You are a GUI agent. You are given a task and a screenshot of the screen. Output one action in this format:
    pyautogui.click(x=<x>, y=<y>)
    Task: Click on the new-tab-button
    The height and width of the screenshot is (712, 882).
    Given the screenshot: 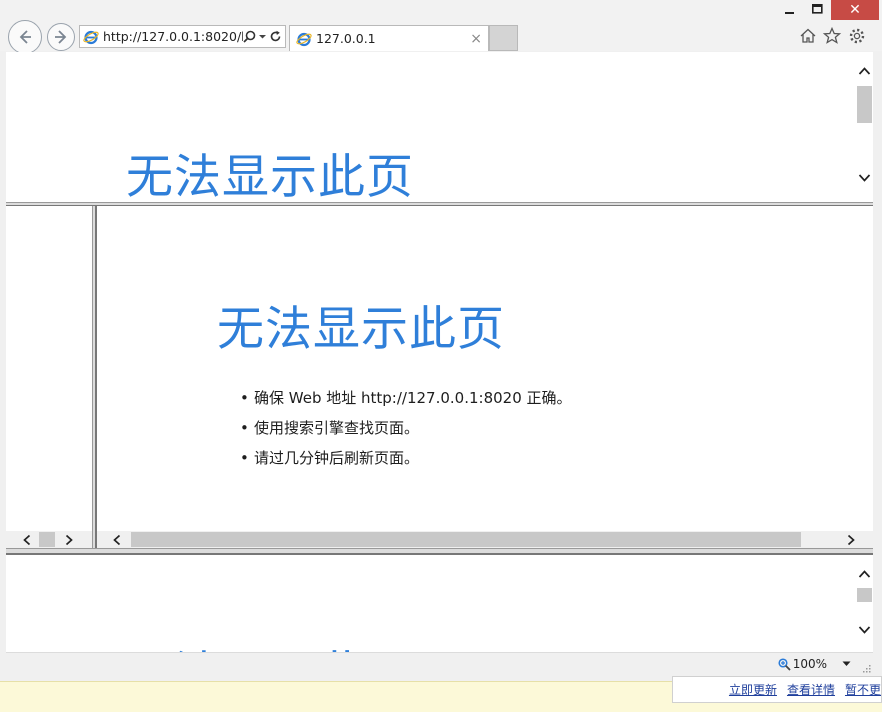 What is the action you would take?
    pyautogui.click(x=503, y=38)
    